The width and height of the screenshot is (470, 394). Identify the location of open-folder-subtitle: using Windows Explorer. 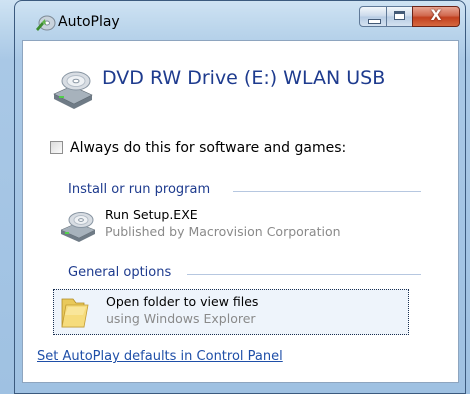
(181, 318).